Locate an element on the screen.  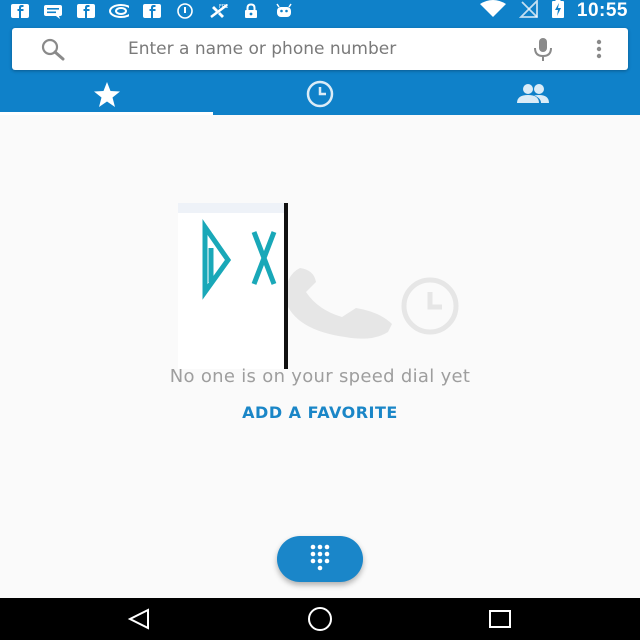
battery-charging-icon is located at coordinates (558, 12).